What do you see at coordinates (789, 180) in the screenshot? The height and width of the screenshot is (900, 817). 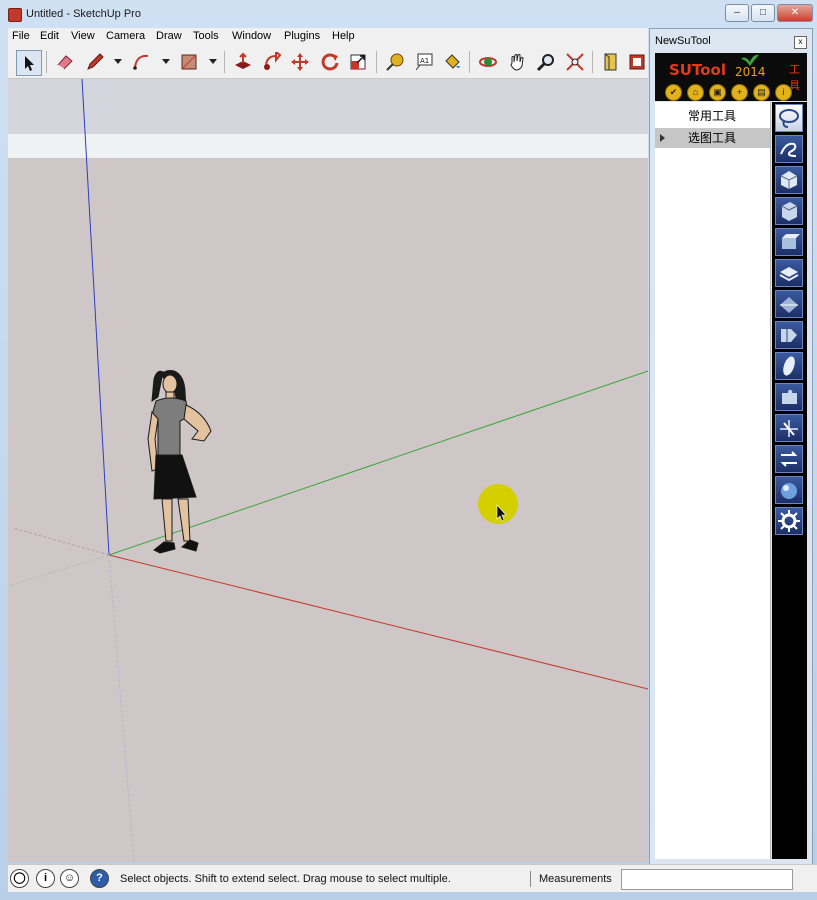 I see `cube-icon` at bounding box center [789, 180].